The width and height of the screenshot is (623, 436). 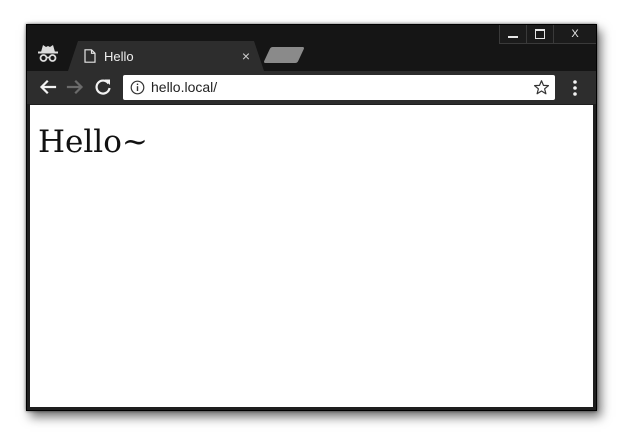 I want to click on tab-title: Hello, so click(x=119, y=56).